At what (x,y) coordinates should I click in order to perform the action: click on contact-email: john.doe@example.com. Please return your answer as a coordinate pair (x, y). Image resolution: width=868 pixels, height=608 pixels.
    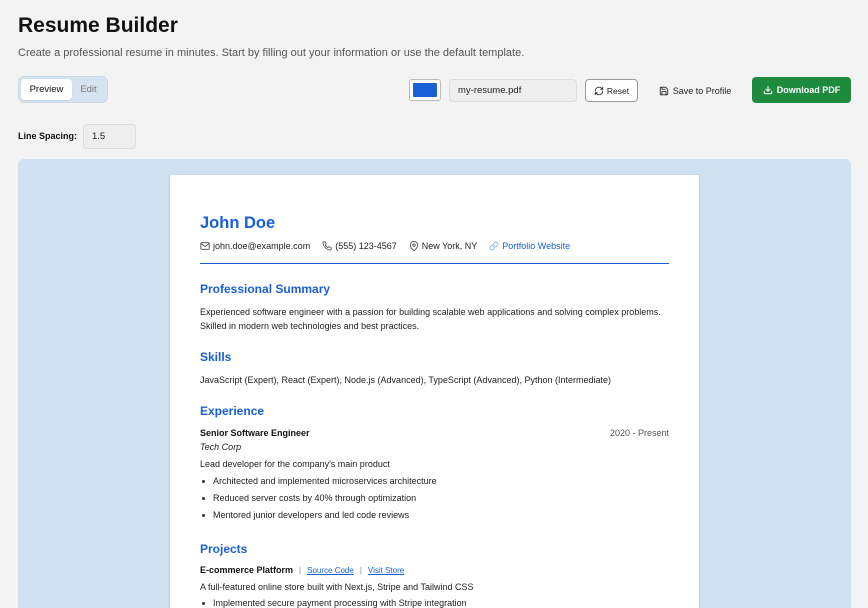
    Looking at the image, I should click on (255, 246).